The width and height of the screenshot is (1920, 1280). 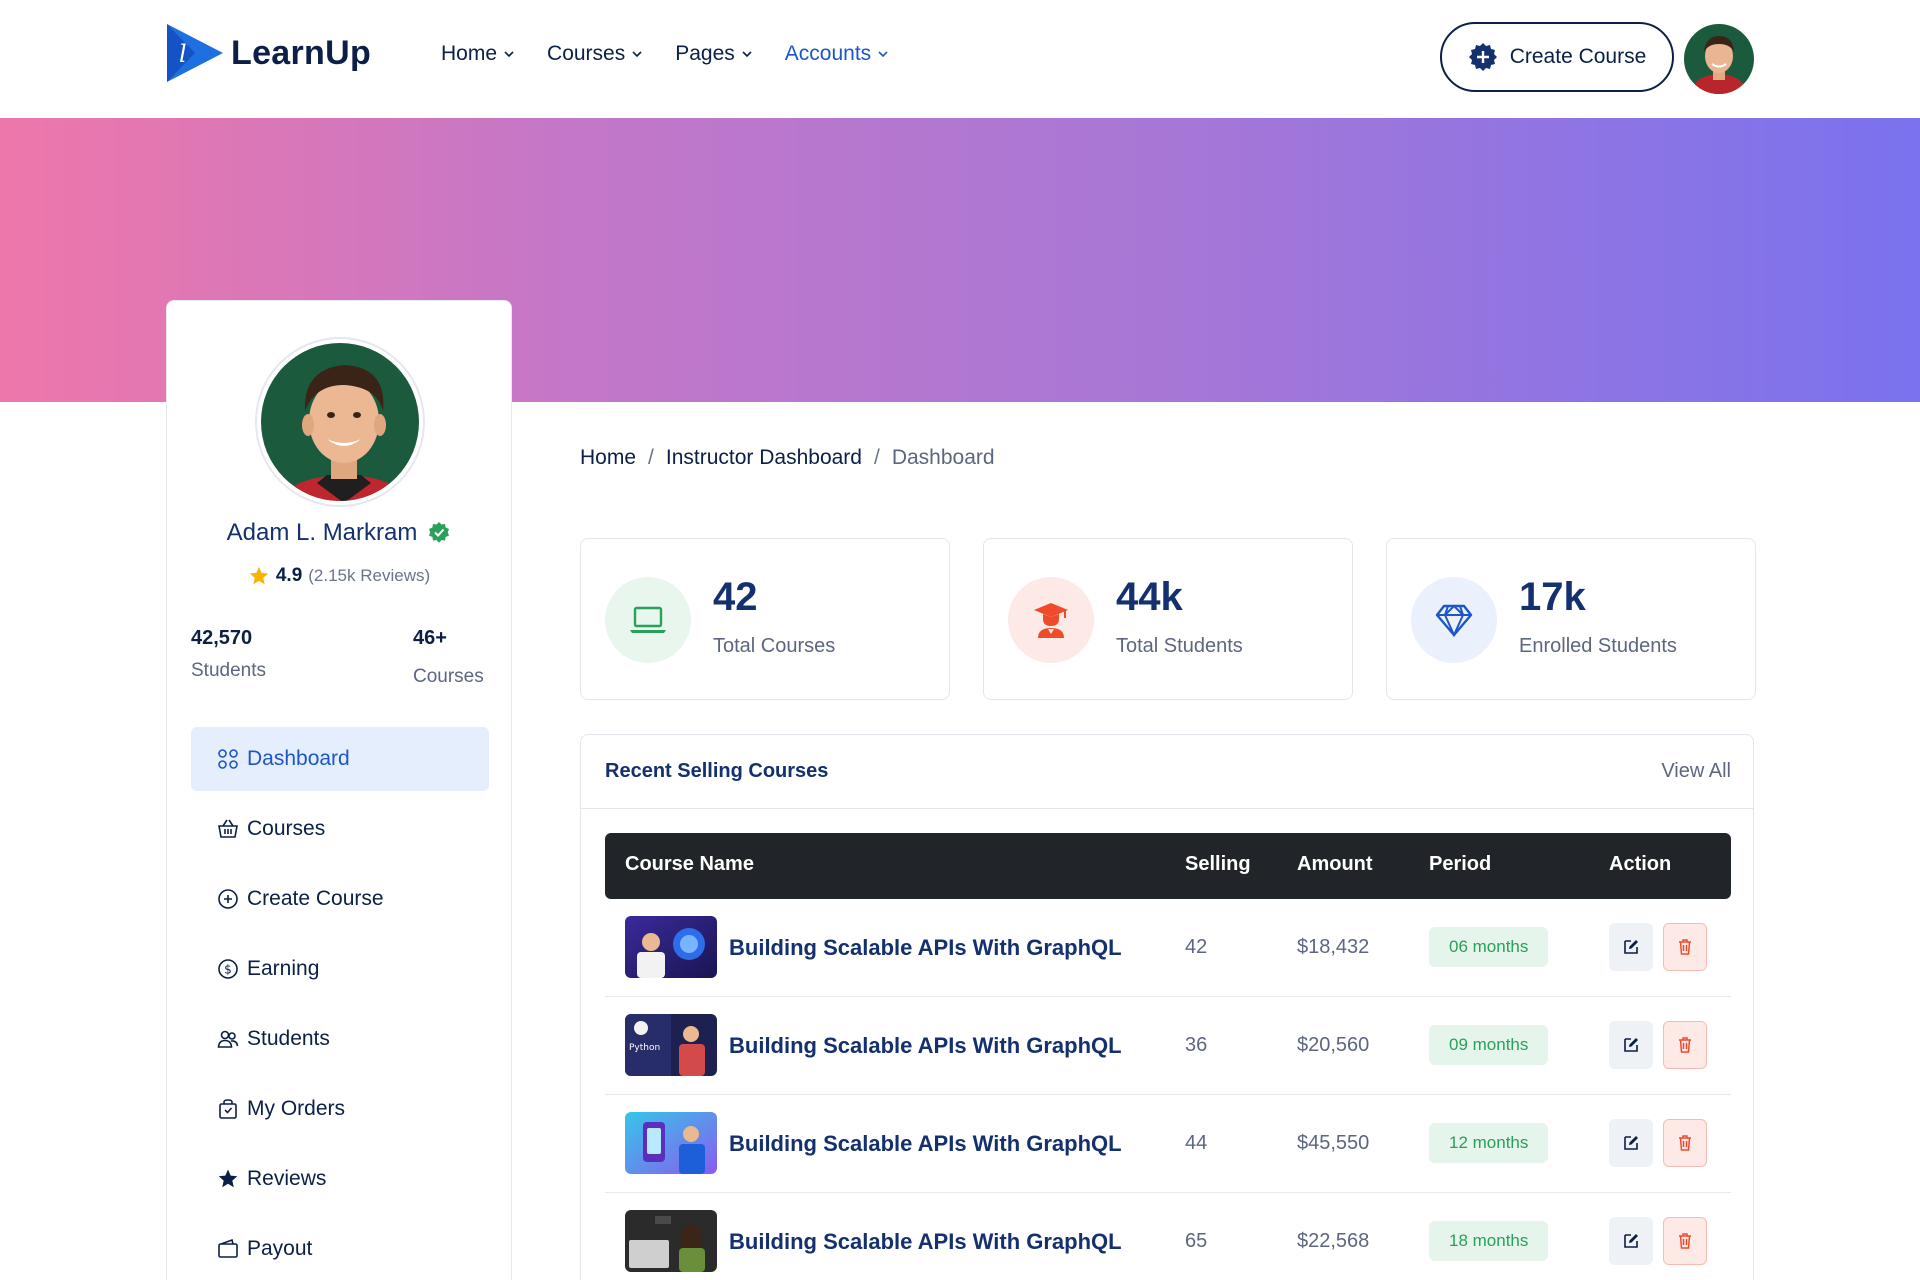 I want to click on breadcrumb: Home / Instructor Dashboard / Dashboard, so click(x=787, y=458).